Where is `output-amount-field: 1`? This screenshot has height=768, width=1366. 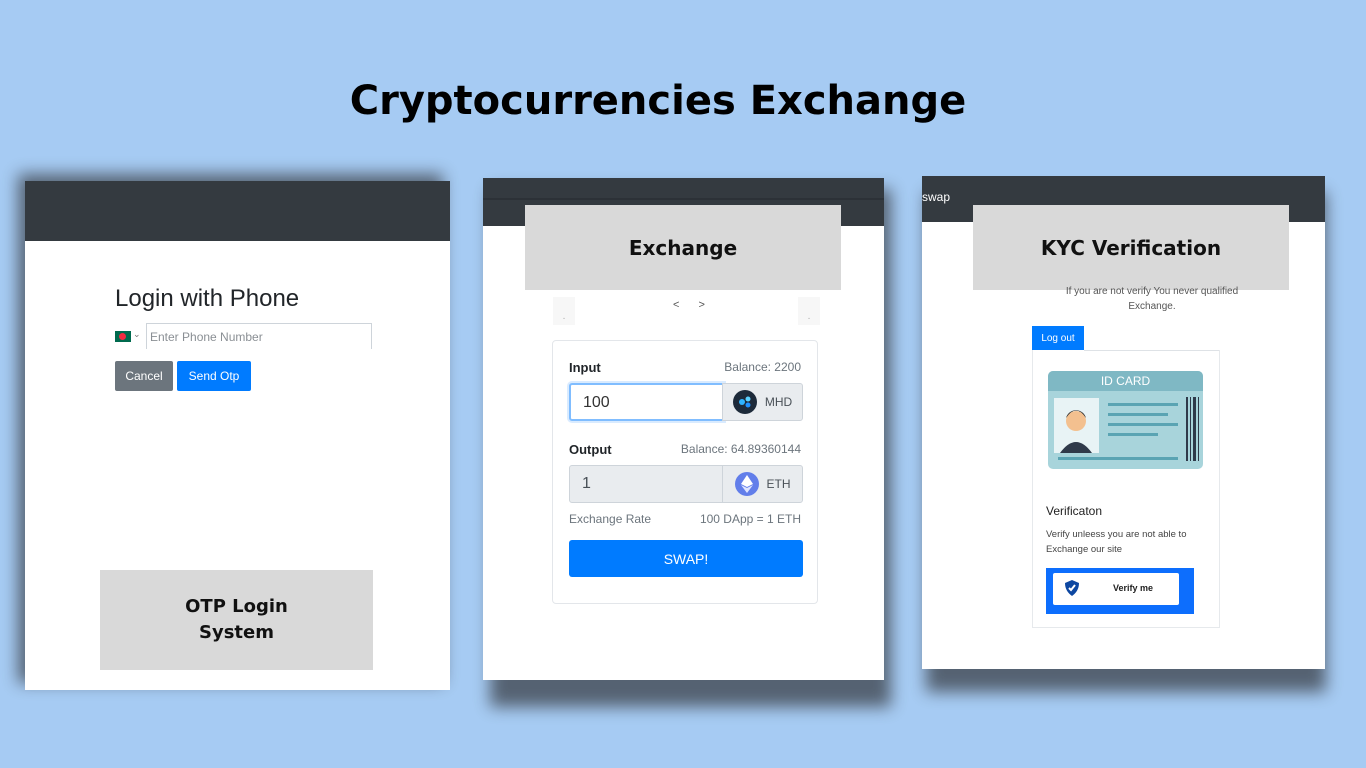 output-amount-field: 1 is located at coordinates (646, 484).